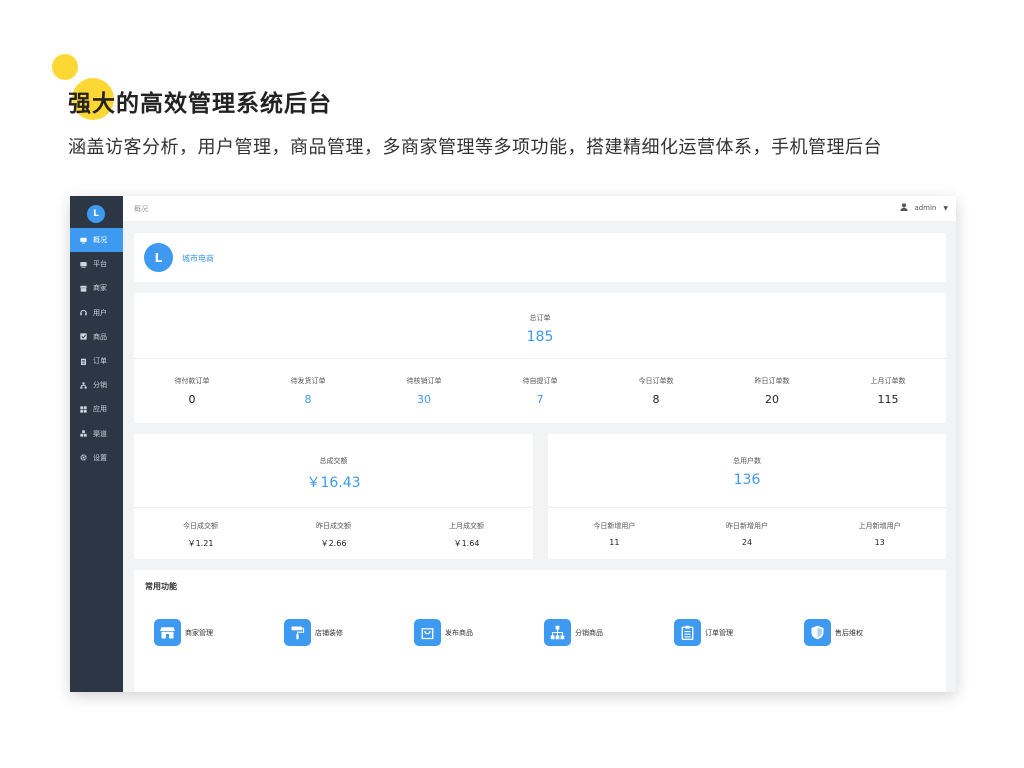  Describe the element at coordinates (333, 461) in the screenshot. I see `total-amount-label: 总成交额` at that location.